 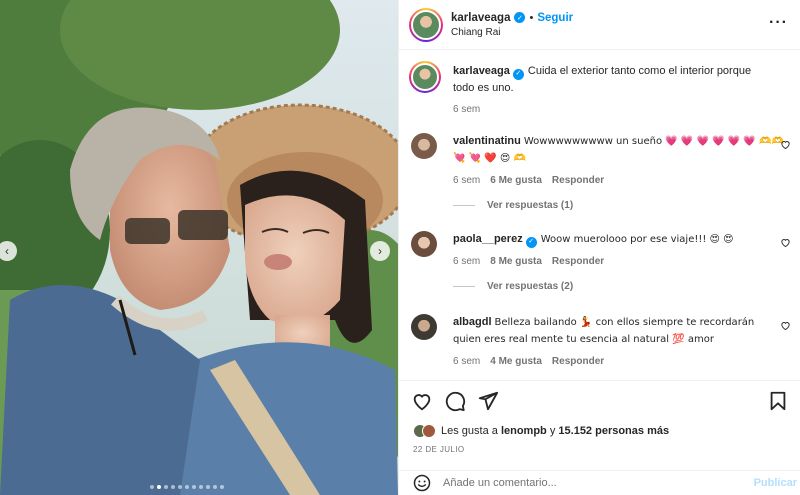 I want to click on carousel-indicators, so click(x=187, y=487).